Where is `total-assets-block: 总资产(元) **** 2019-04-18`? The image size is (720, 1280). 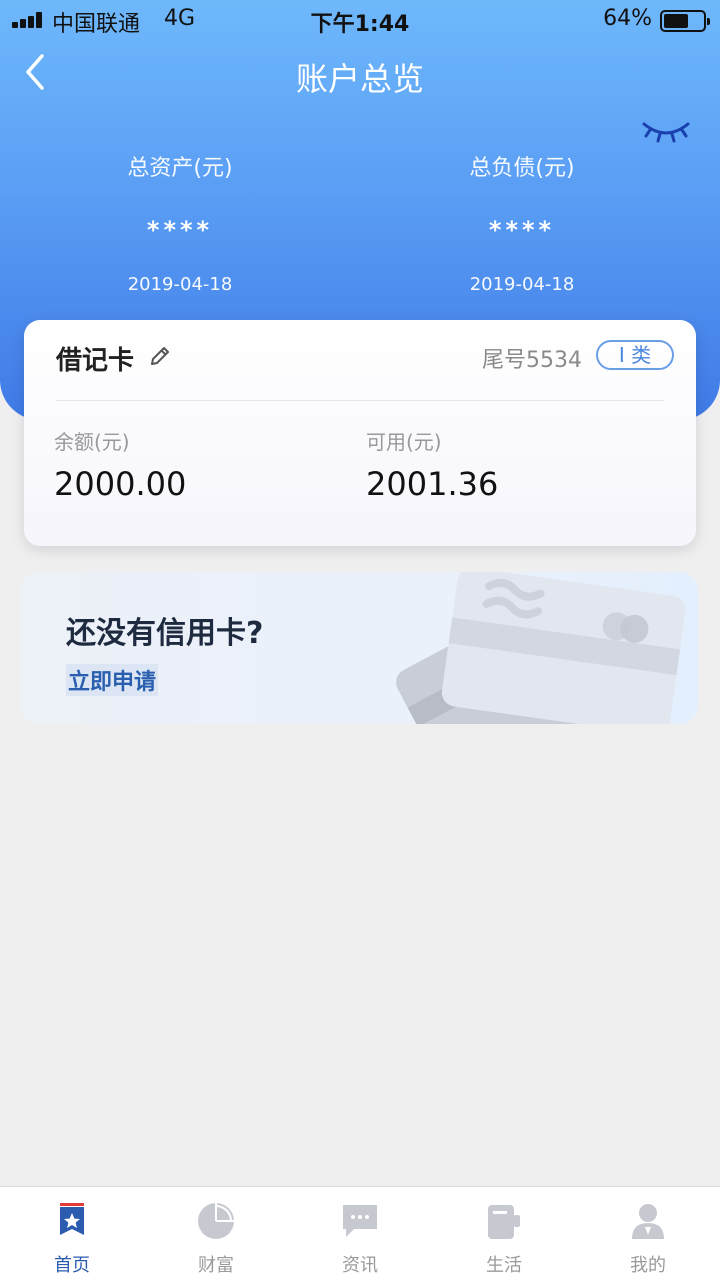 total-assets-block: 总资产(元) **** 2019-04-18 is located at coordinates (180, 222).